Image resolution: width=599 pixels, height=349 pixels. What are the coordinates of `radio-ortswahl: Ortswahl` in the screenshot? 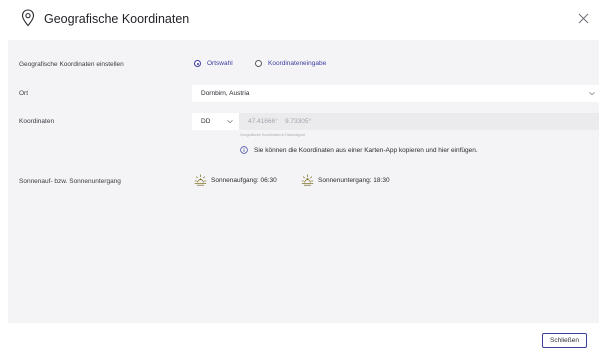 It's located at (213, 63).